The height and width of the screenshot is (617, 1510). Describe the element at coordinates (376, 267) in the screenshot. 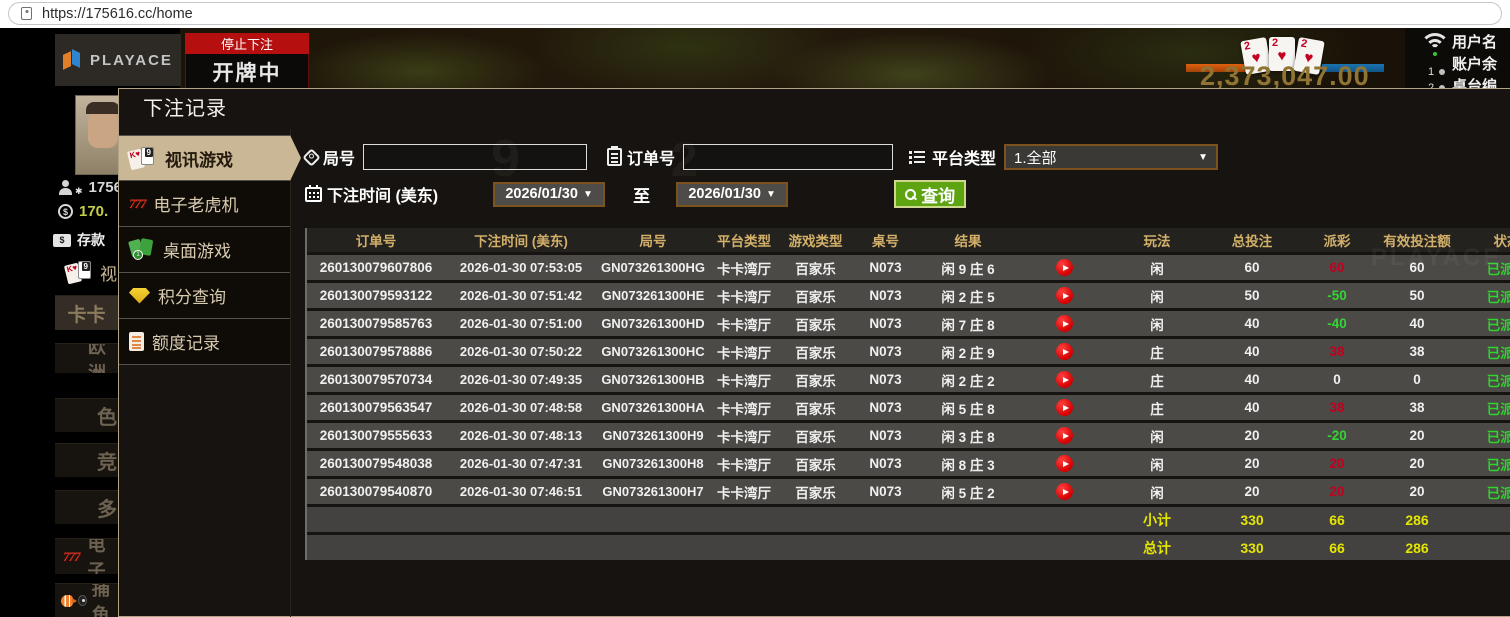

I see `order-cell: 260130079607806` at that location.